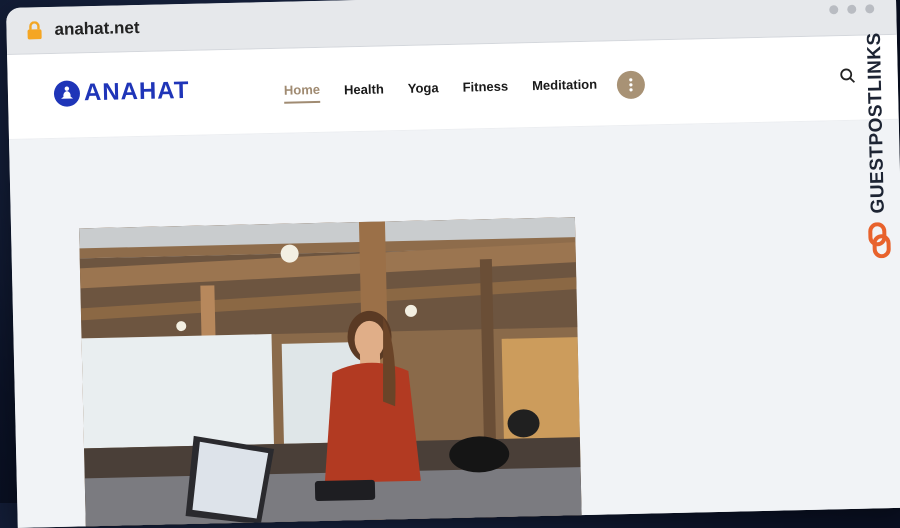  Describe the element at coordinates (423, 90) in the screenshot. I see `nav-item-yoga: Yoga` at that location.